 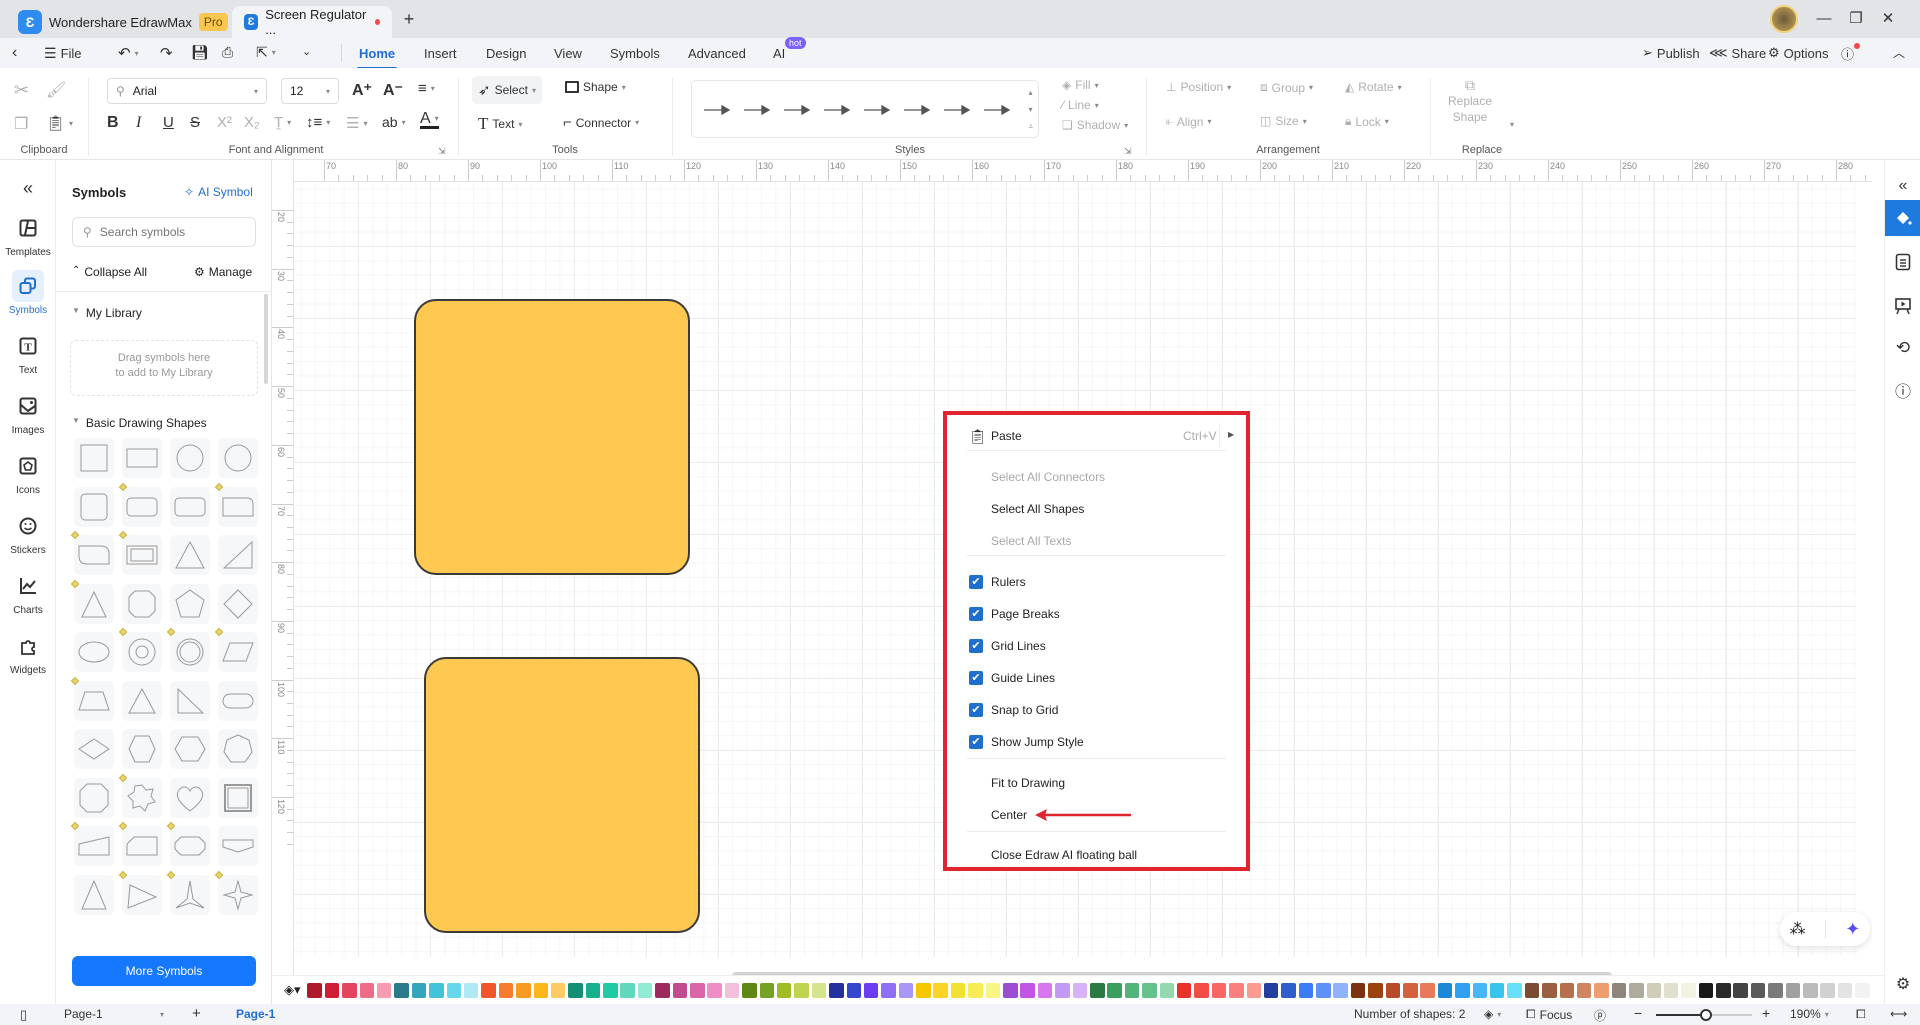 I want to click on restore-button: ❐, so click(x=1856, y=19).